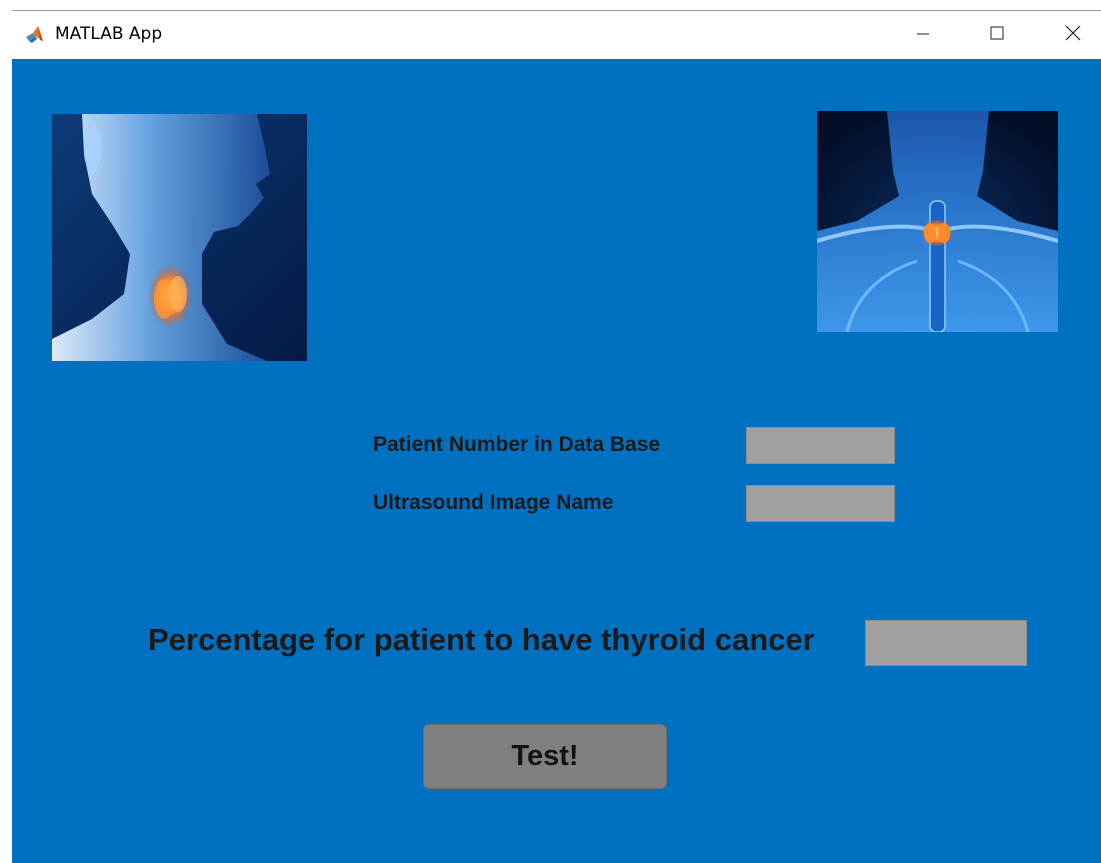 The width and height of the screenshot is (1101, 863). Describe the element at coordinates (820, 445) in the screenshot. I see `patient-number-field` at that location.